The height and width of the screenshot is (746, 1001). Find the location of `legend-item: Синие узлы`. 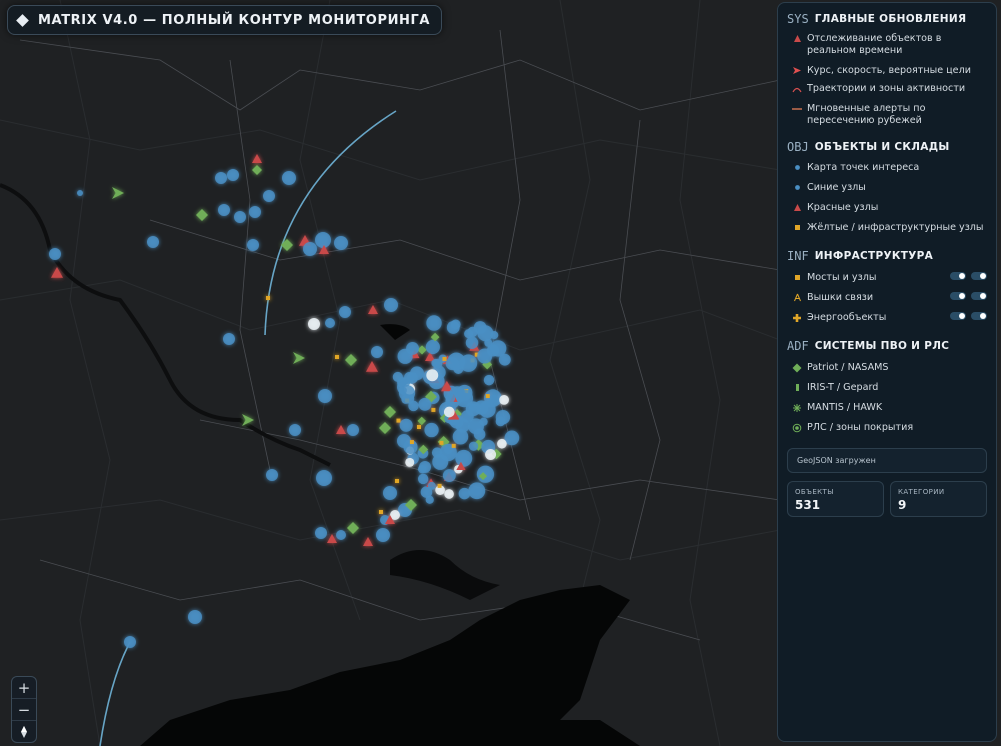

legend-item: Синие узлы is located at coordinates (887, 188).